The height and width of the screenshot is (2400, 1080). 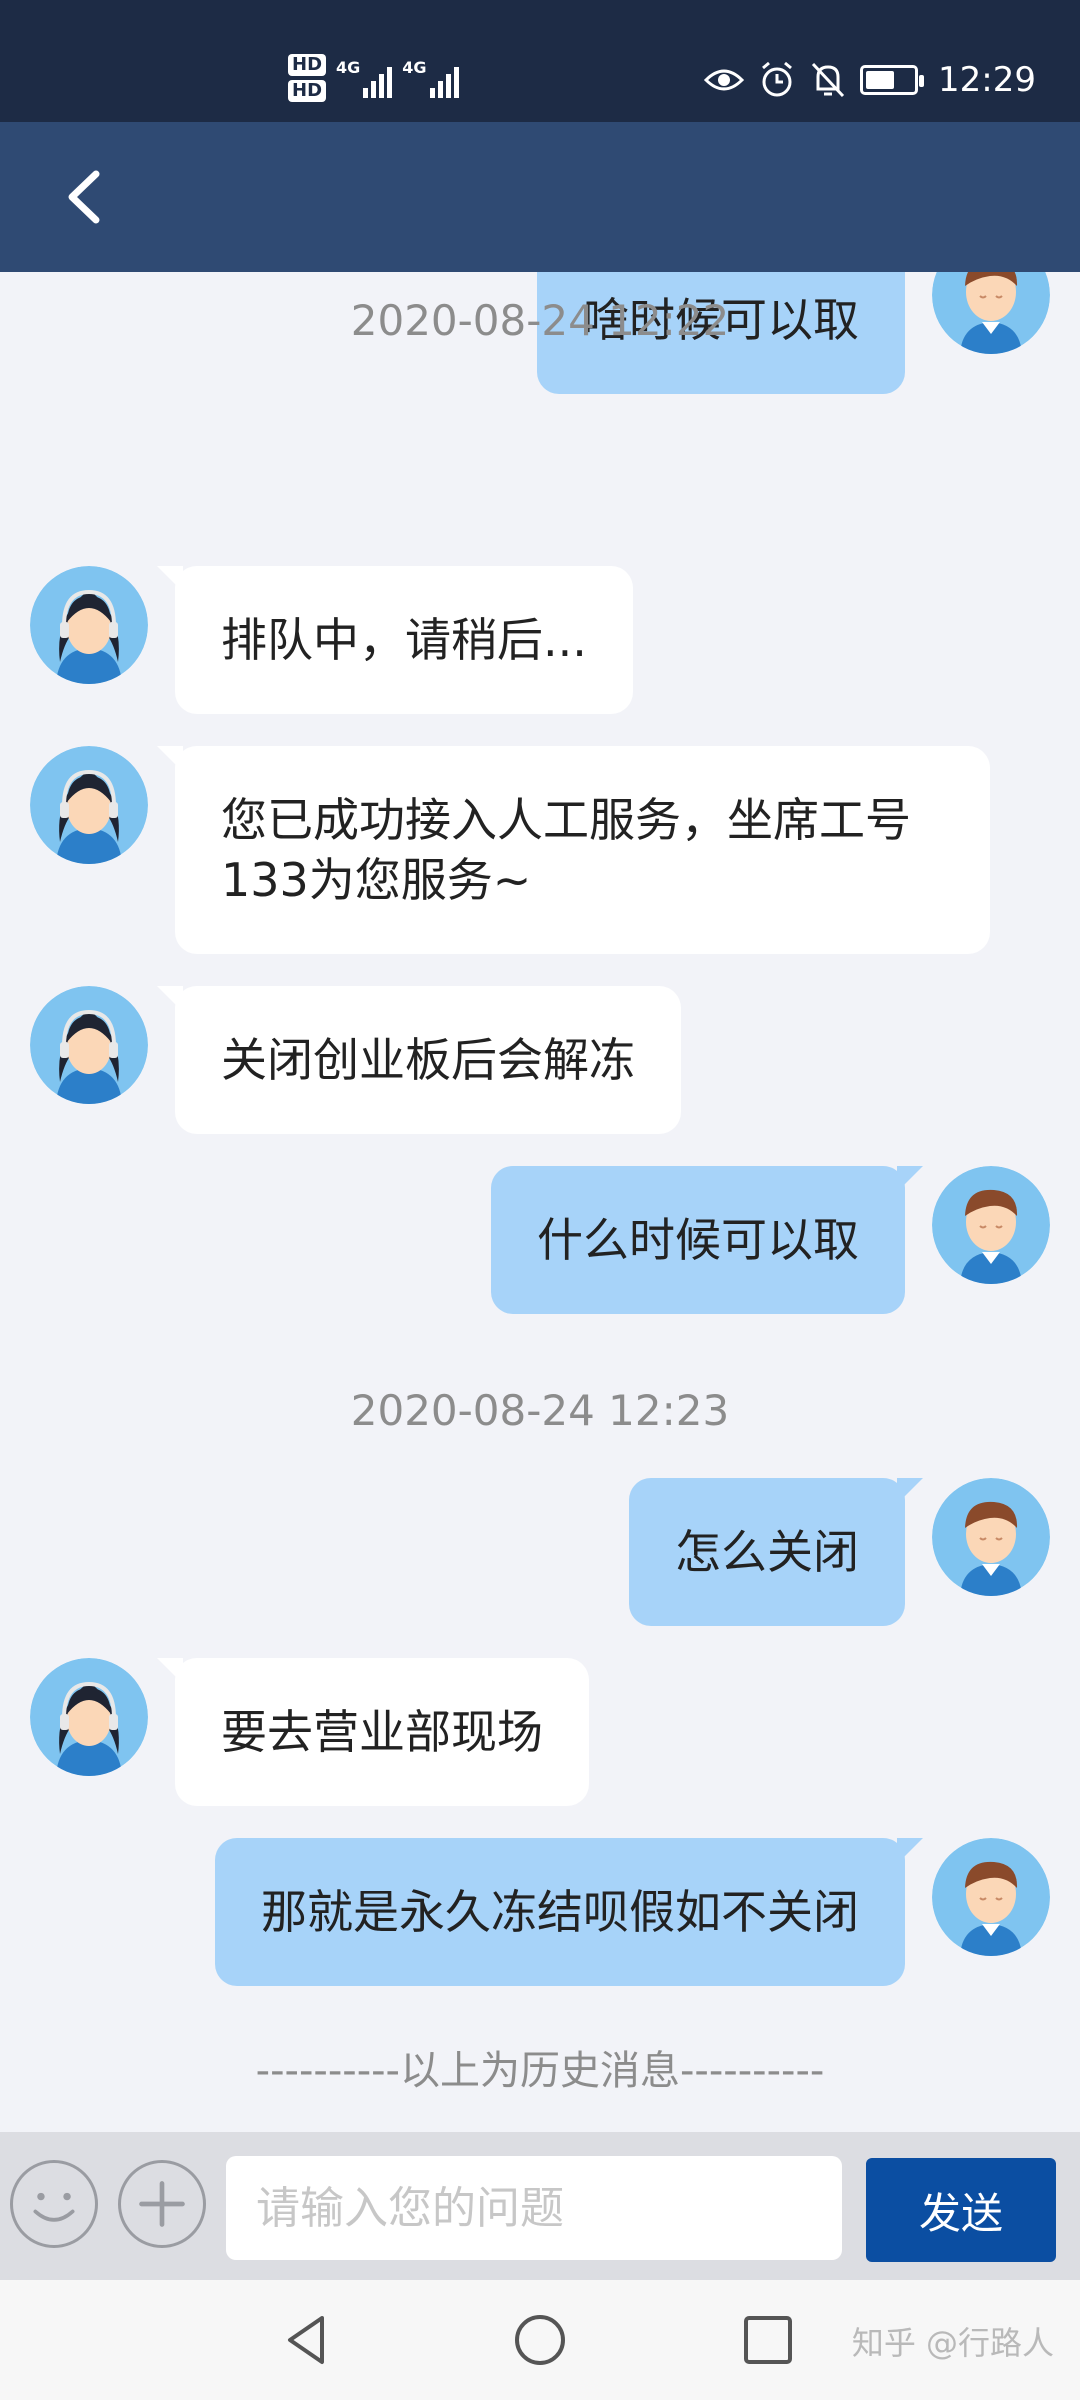 I want to click on hd-badge-2: HD, so click(x=307, y=91).